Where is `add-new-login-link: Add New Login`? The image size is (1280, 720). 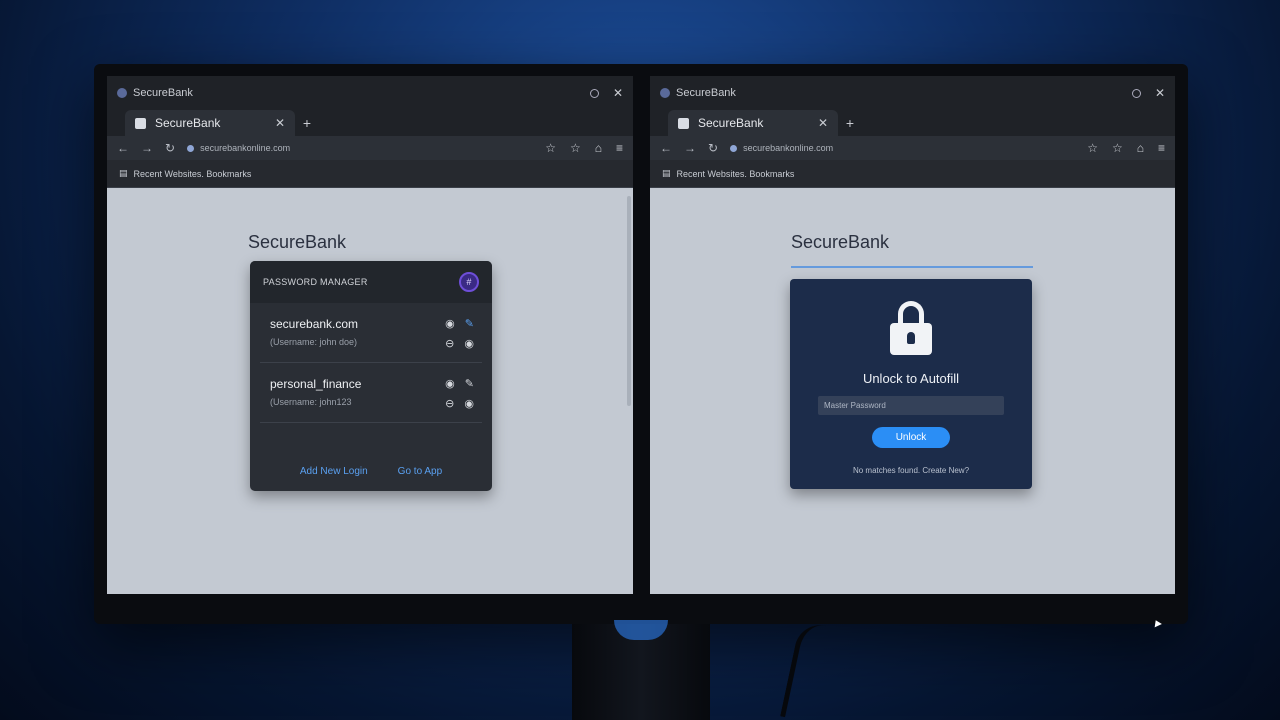
add-new-login-link: Add New Login is located at coordinates (334, 471).